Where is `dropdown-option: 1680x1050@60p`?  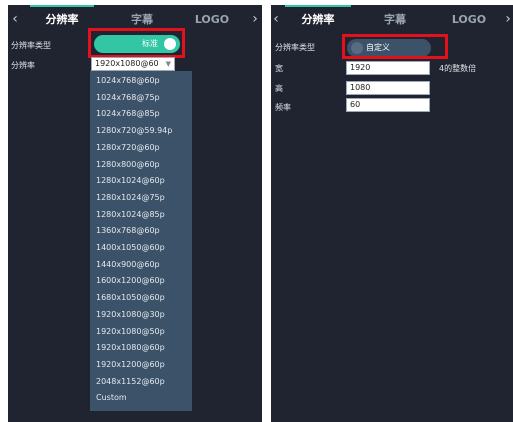 dropdown-option: 1680x1050@60p is located at coordinates (141, 298).